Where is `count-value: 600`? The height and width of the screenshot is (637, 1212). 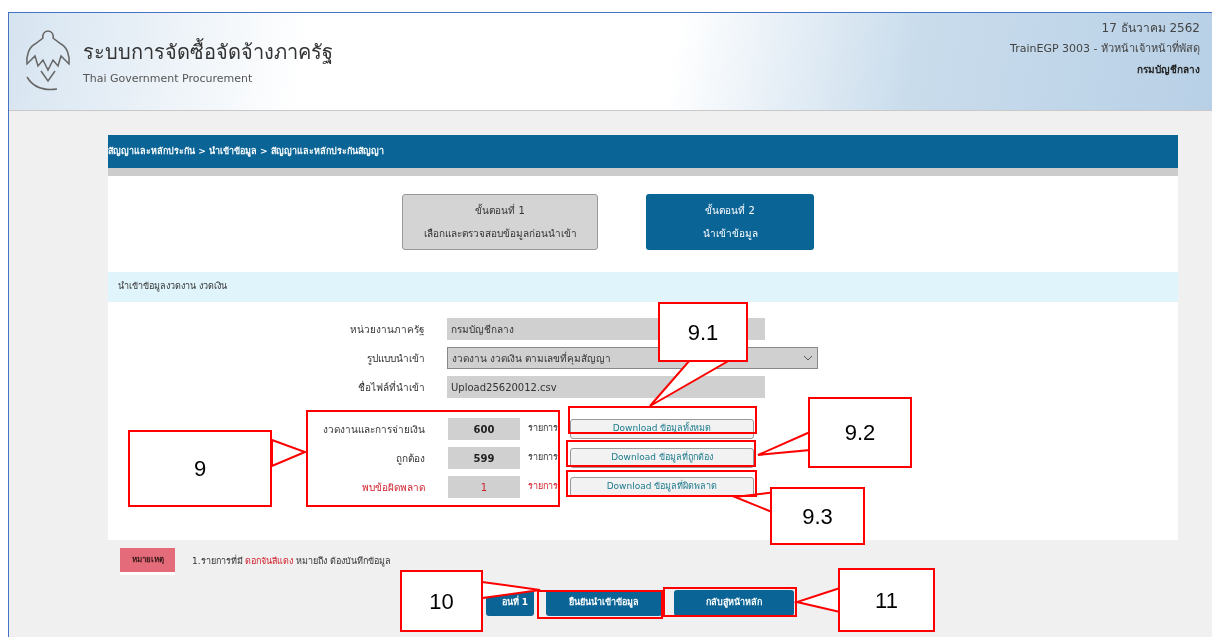 count-value: 600 is located at coordinates (484, 429).